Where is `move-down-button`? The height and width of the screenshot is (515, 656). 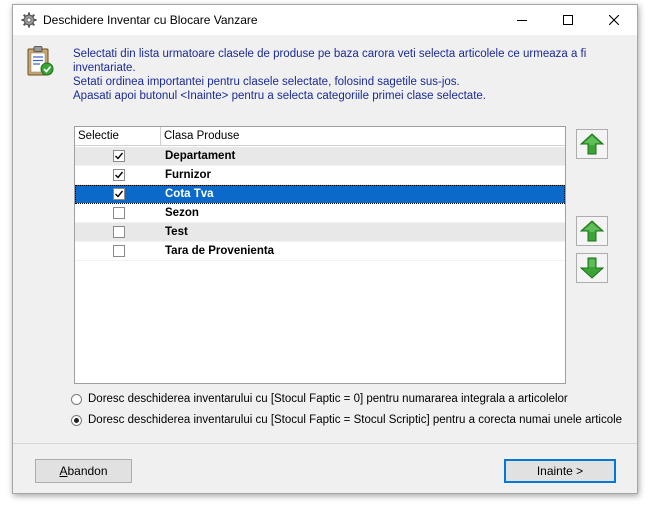
move-down-button is located at coordinates (592, 268).